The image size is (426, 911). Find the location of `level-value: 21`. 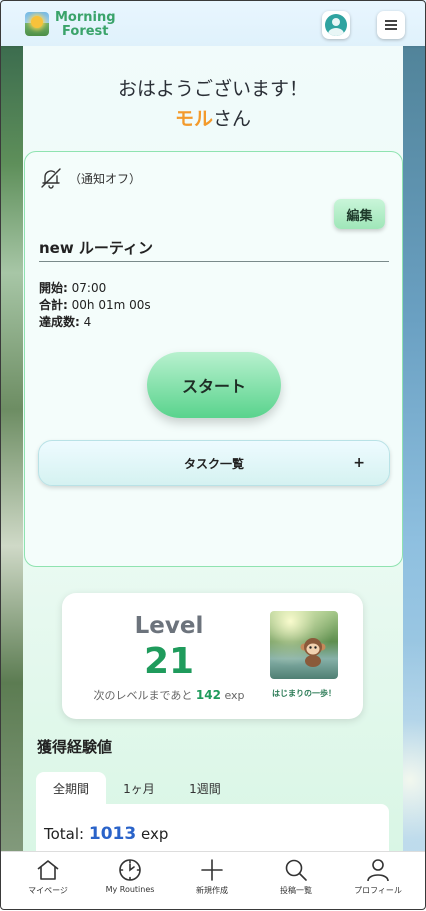

level-value: 21 is located at coordinates (169, 661).